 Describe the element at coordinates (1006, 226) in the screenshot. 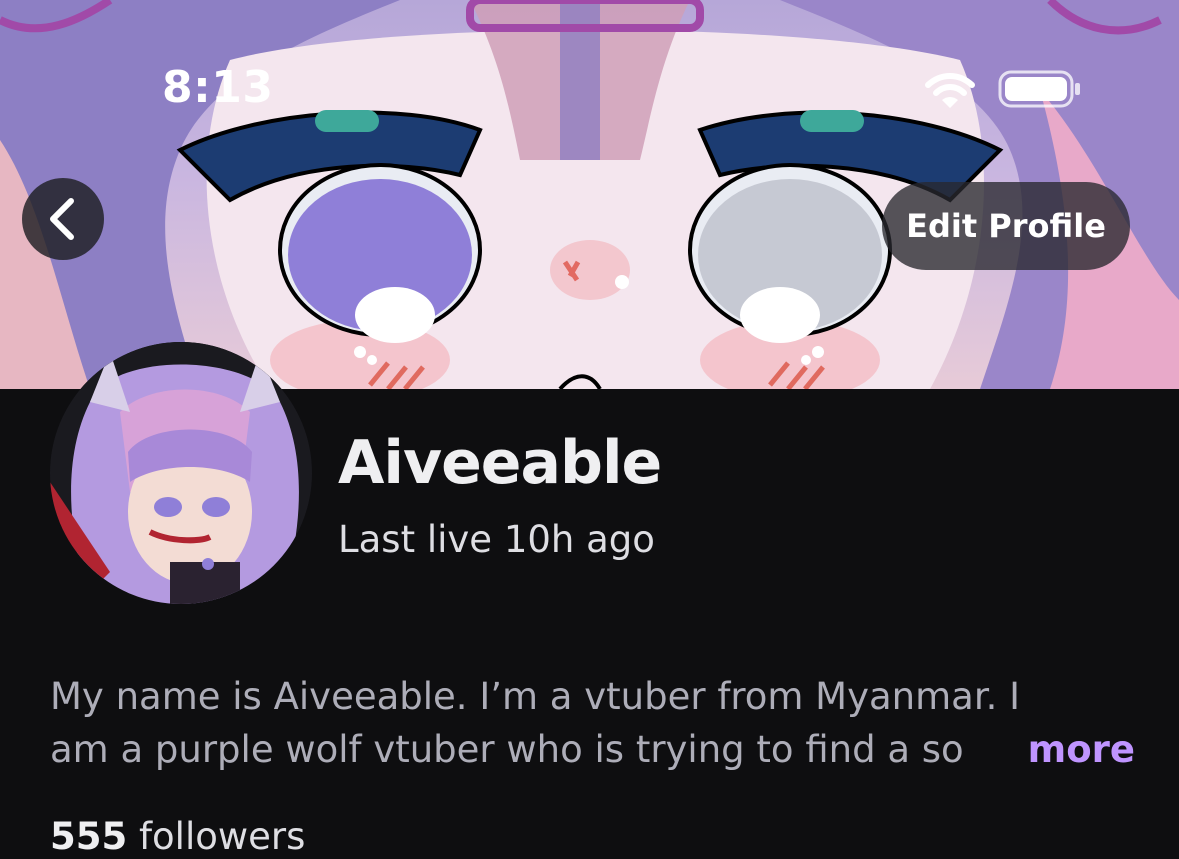

I see `edit-profile-button: Edit Profile` at that location.